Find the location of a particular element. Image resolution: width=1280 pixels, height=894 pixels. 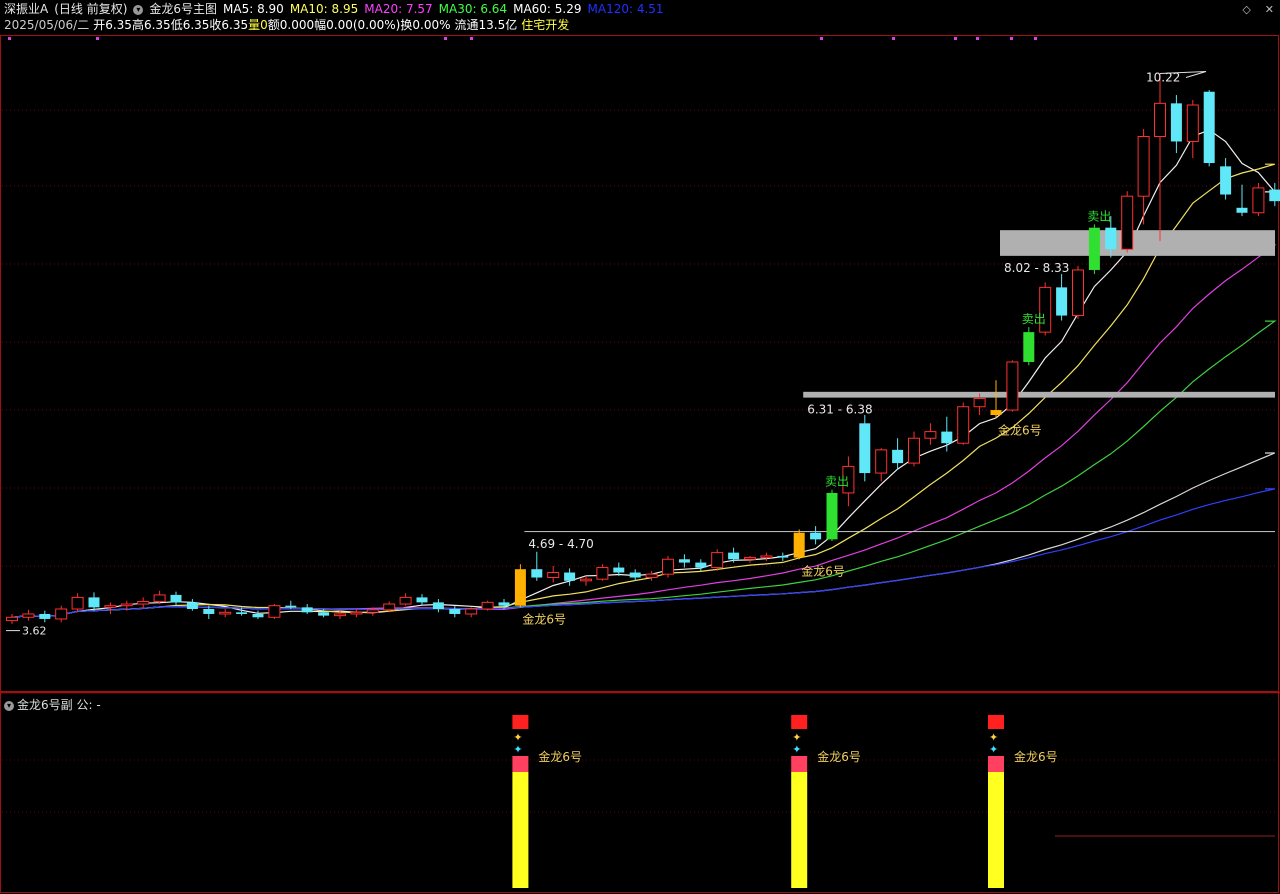

sub-toggle-icon: ▾ is located at coordinates (9, 705).